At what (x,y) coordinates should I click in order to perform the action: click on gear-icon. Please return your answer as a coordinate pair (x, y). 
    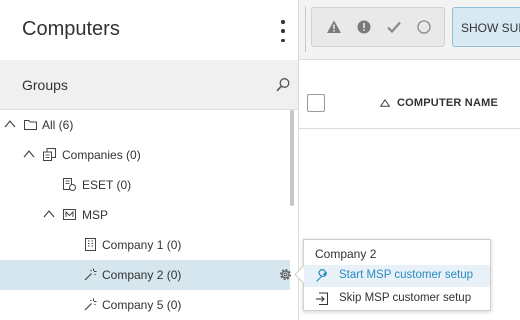
    Looking at the image, I should click on (285, 274).